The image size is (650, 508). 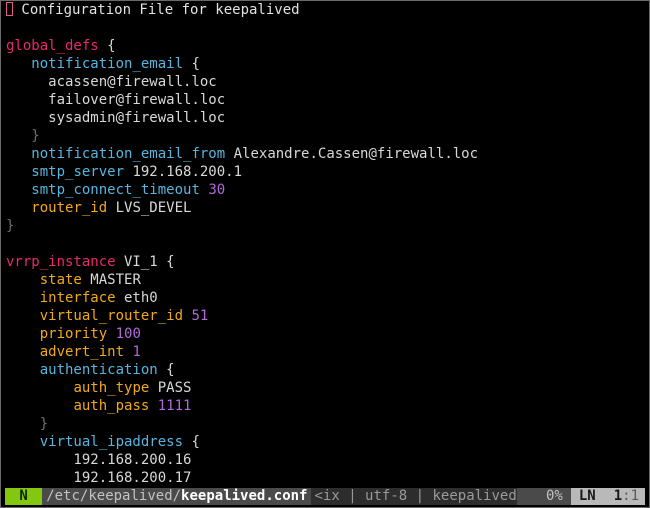 I want to click on code-line: router_id LVS_DEVEL, so click(x=326, y=208).